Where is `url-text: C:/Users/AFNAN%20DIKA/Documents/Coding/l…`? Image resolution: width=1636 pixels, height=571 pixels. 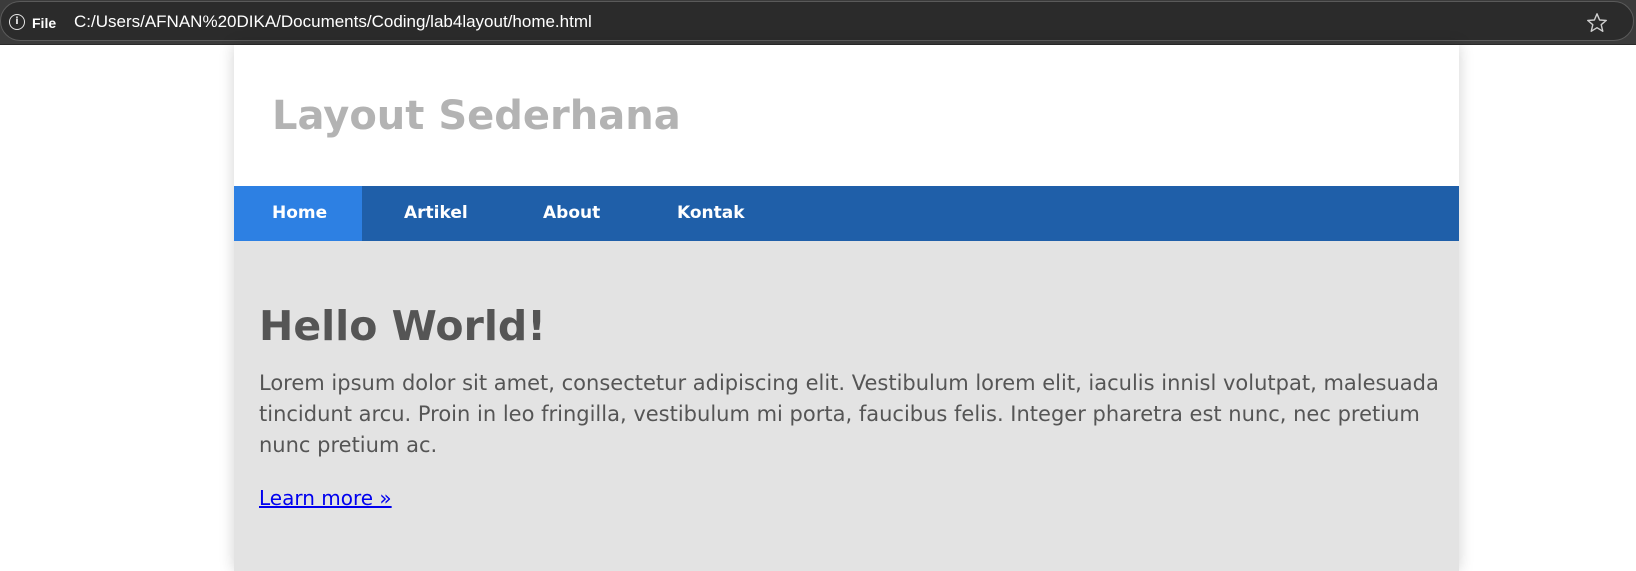
url-text: C:/Users/AFNAN%20DIKA/Documents/Coding/l… is located at coordinates (333, 22).